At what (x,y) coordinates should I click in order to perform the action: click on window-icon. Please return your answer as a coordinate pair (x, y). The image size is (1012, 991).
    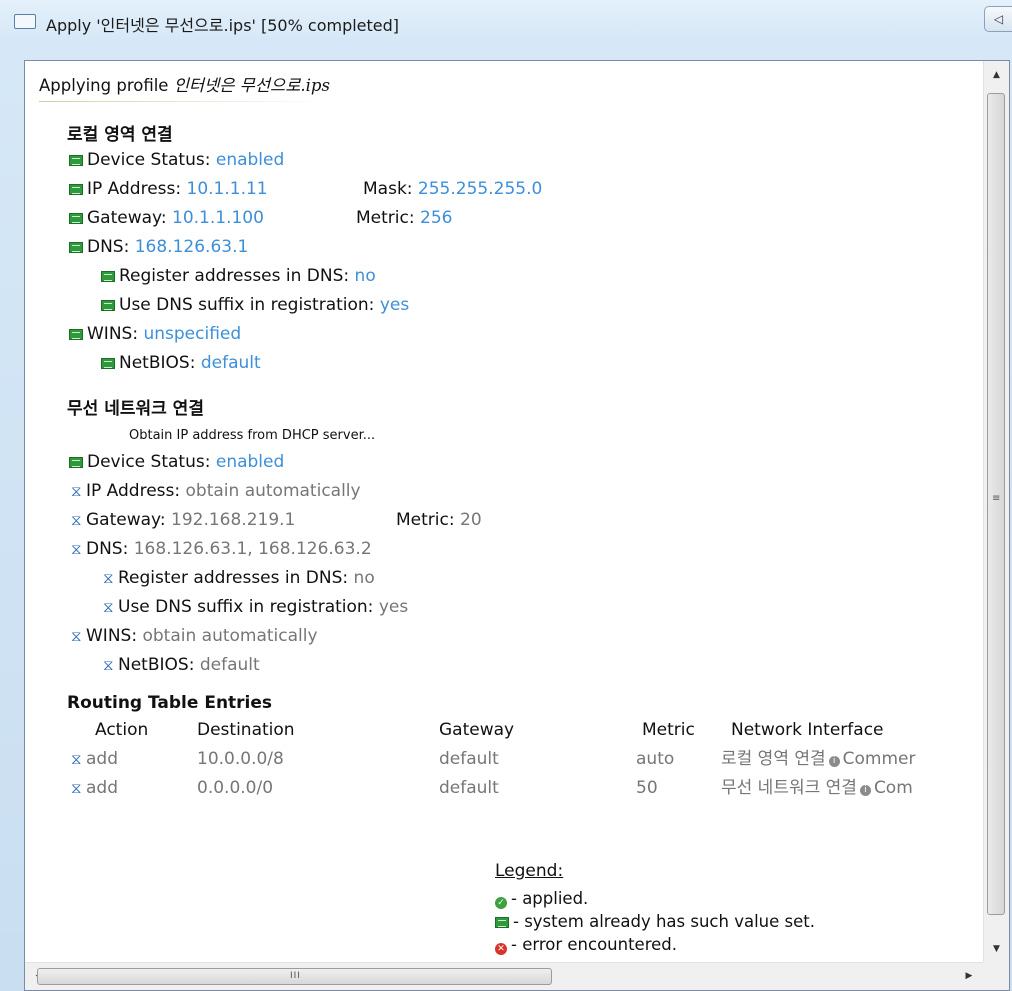
    Looking at the image, I should click on (25, 21).